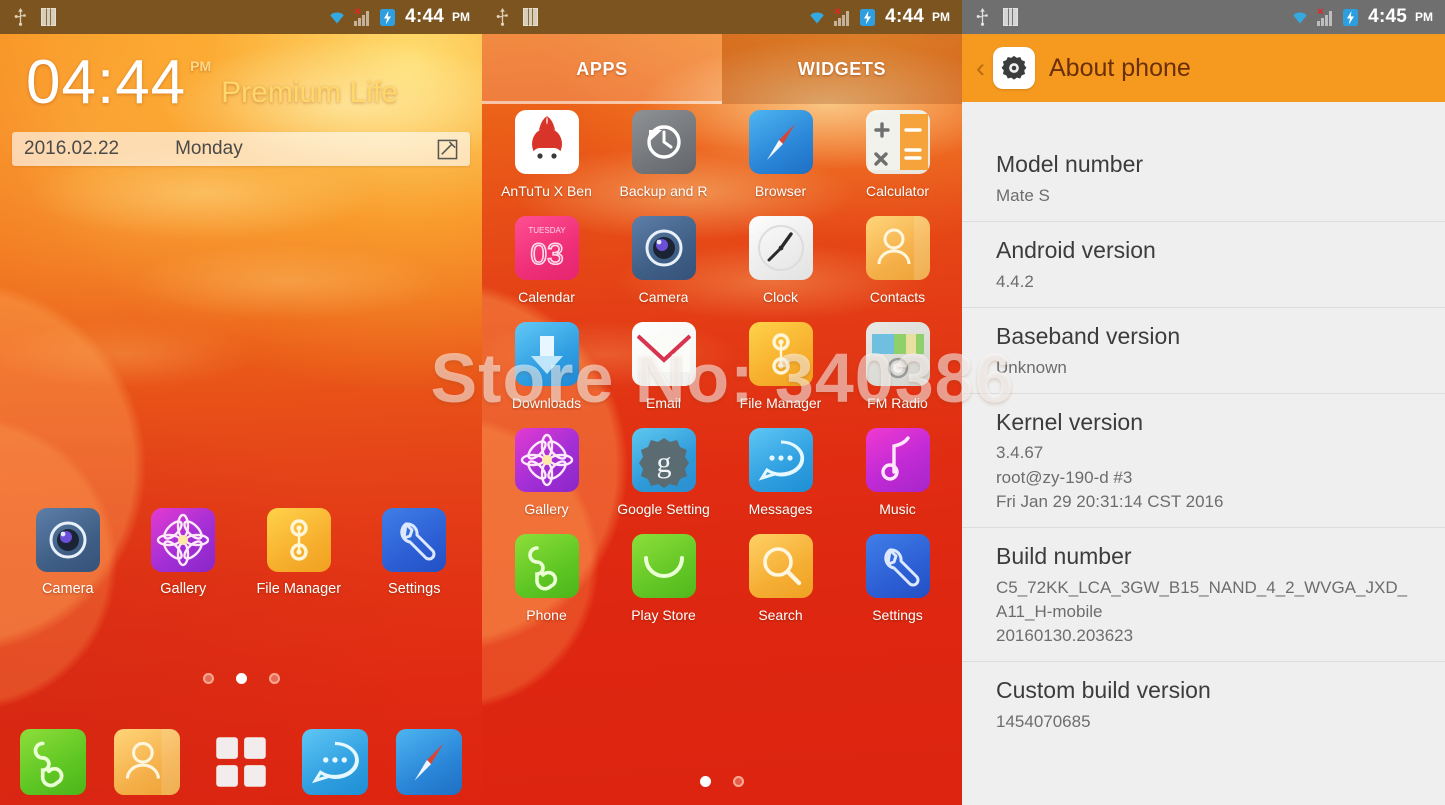 Image resolution: width=1445 pixels, height=805 pixels. What do you see at coordinates (1203, 349) in the screenshot?
I see `about-row-baseband-version: Baseband version Unknown` at bounding box center [1203, 349].